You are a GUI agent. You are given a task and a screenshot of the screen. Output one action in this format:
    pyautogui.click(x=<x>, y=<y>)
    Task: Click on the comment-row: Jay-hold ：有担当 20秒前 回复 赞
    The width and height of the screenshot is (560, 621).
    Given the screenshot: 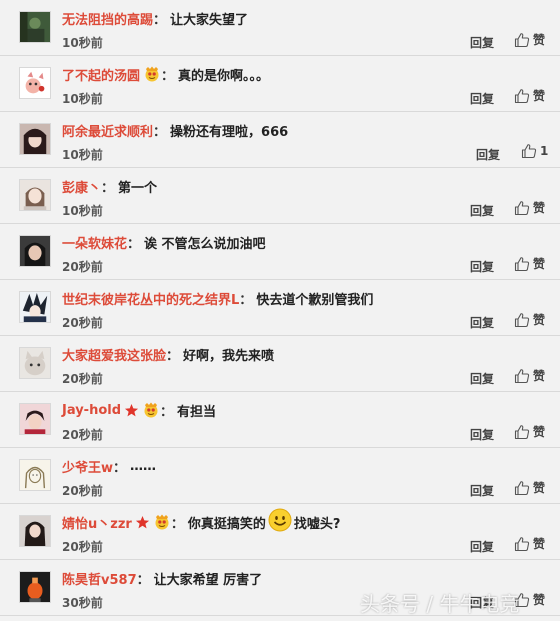 What is the action you would take?
    pyautogui.click(x=280, y=420)
    